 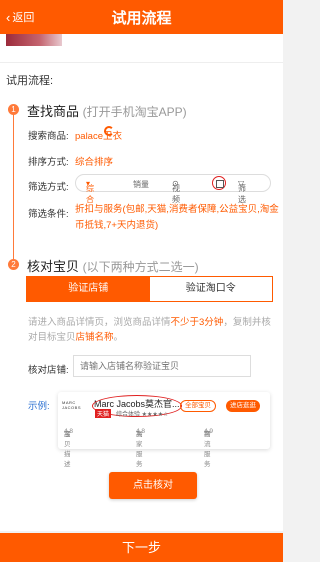 I want to click on grid-view-icon, so click(x=219, y=183).